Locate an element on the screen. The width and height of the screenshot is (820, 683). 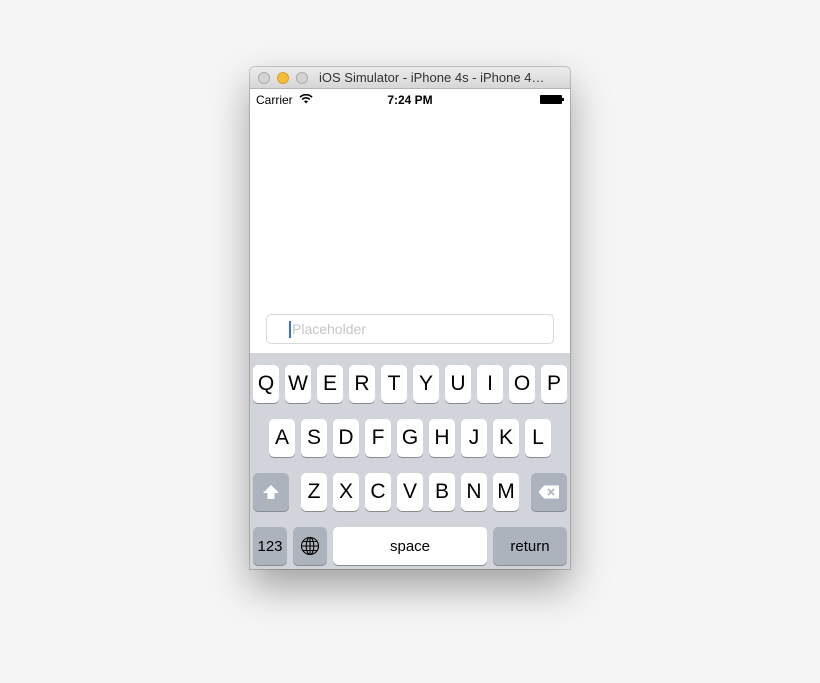
space-key: space is located at coordinates (410, 546).